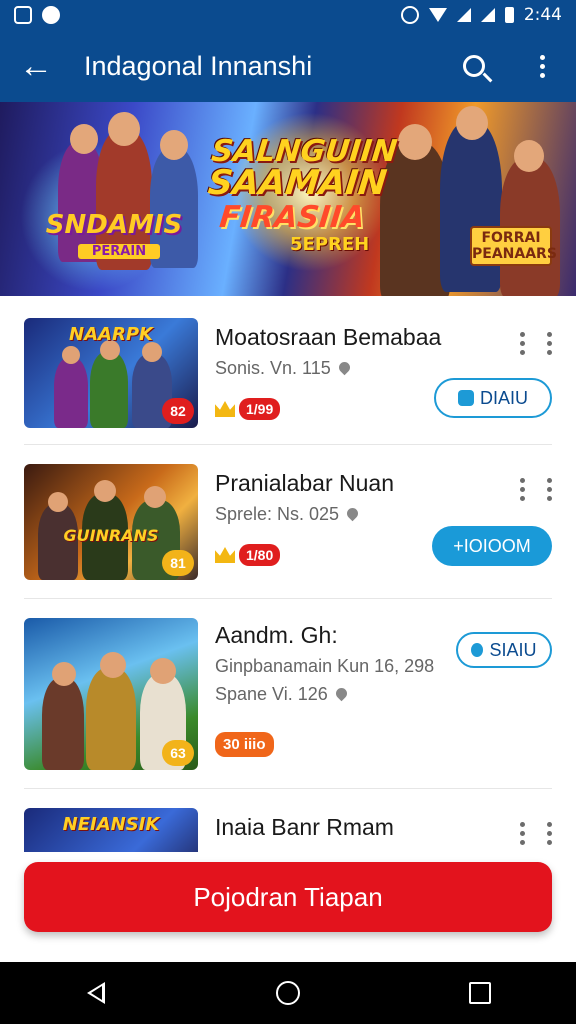  What do you see at coordinates (503, 397) in the screenshot?
I see `item-action-label: DIAIU` at bounding box center [503, 397].